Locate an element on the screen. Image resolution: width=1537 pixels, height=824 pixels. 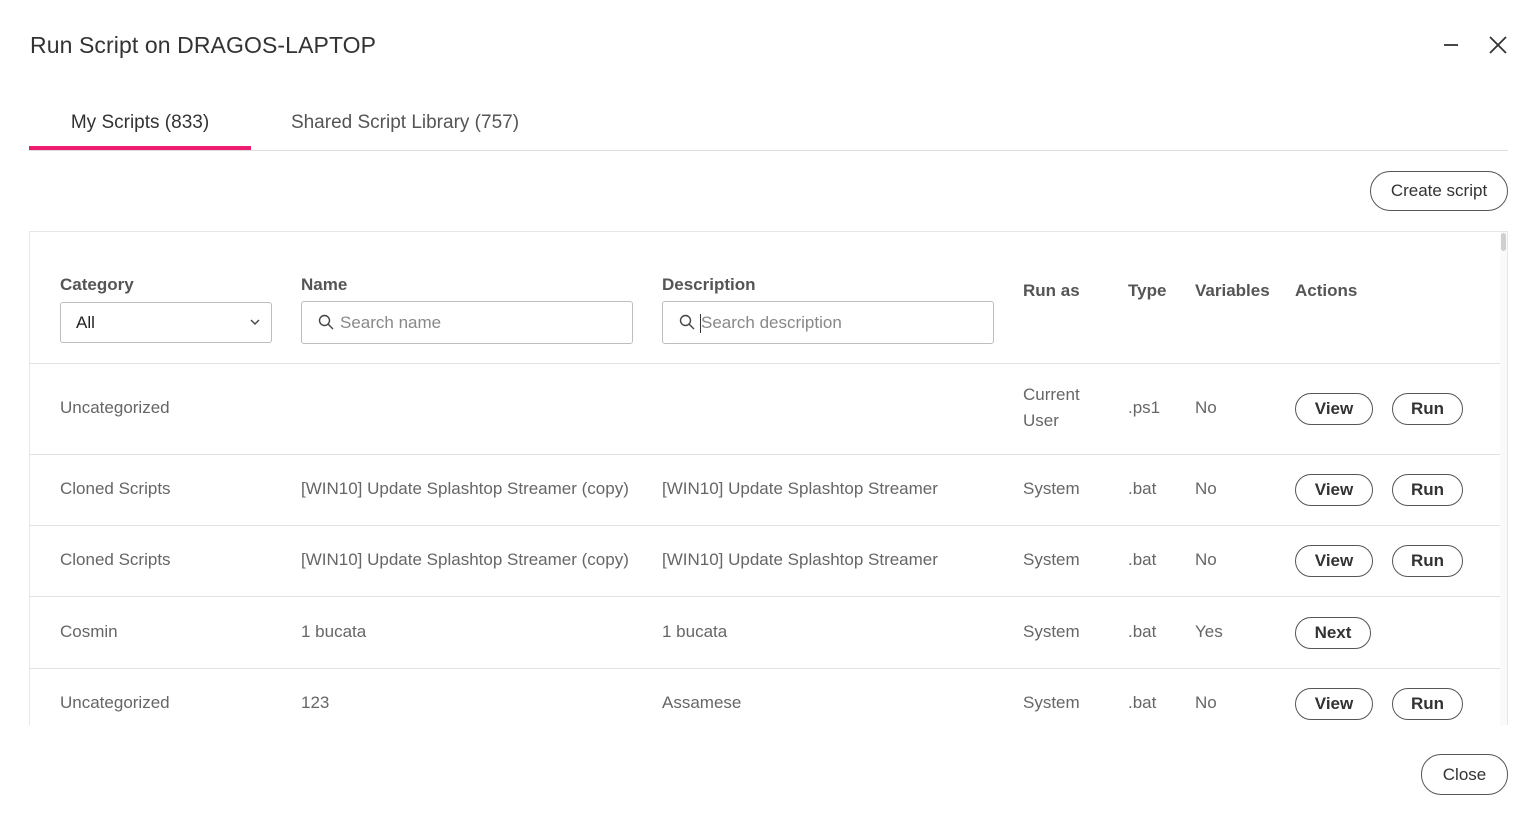
tab-label: My Scripts (833) is located at coordinates (140, 122).